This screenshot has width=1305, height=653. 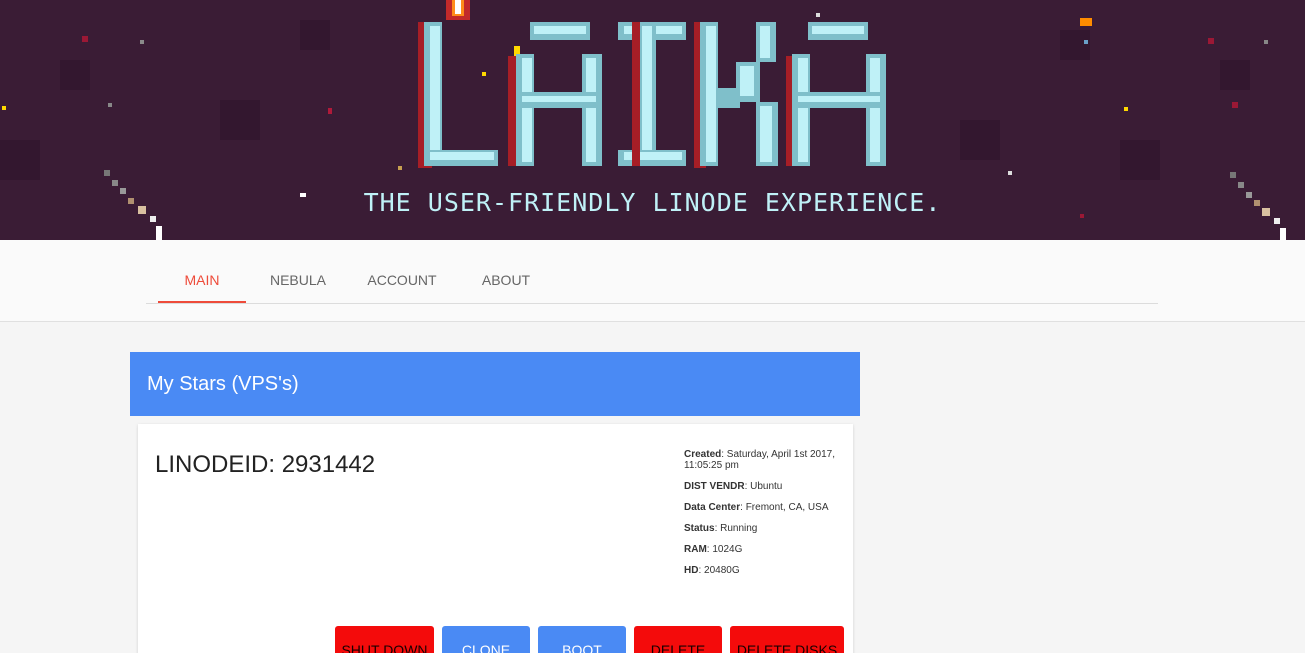 I want to click on detail-value: : Running, so click(x=736, y=528).